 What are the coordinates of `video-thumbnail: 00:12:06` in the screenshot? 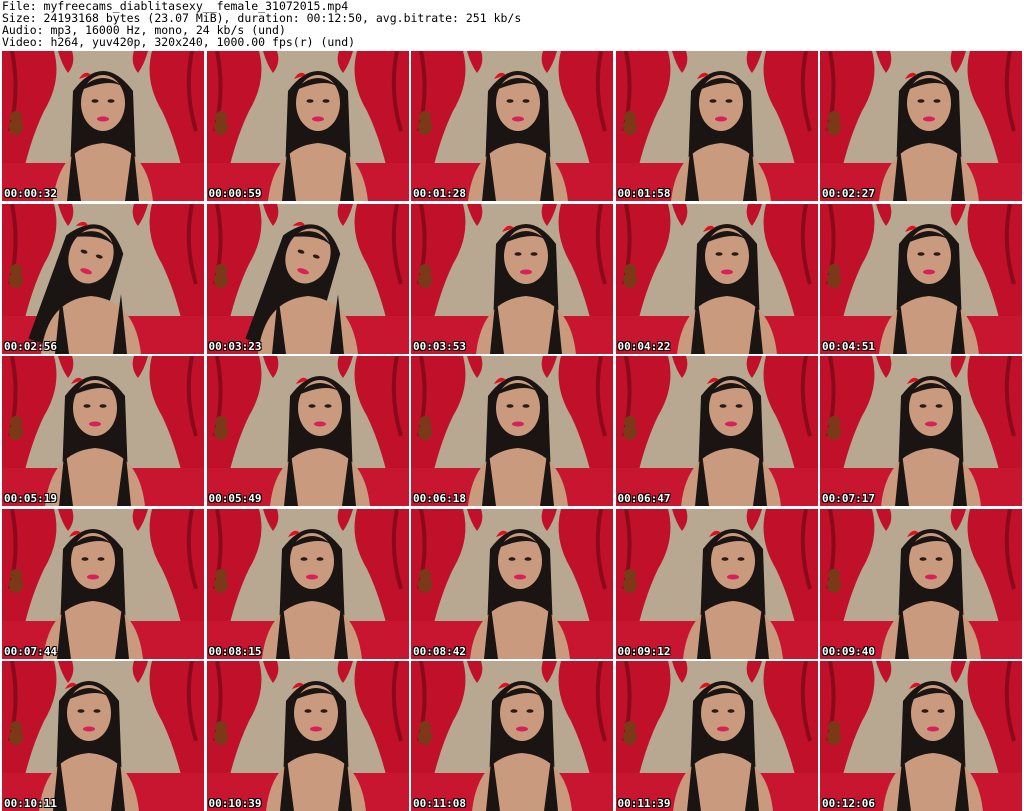 It's located at (921, 736).